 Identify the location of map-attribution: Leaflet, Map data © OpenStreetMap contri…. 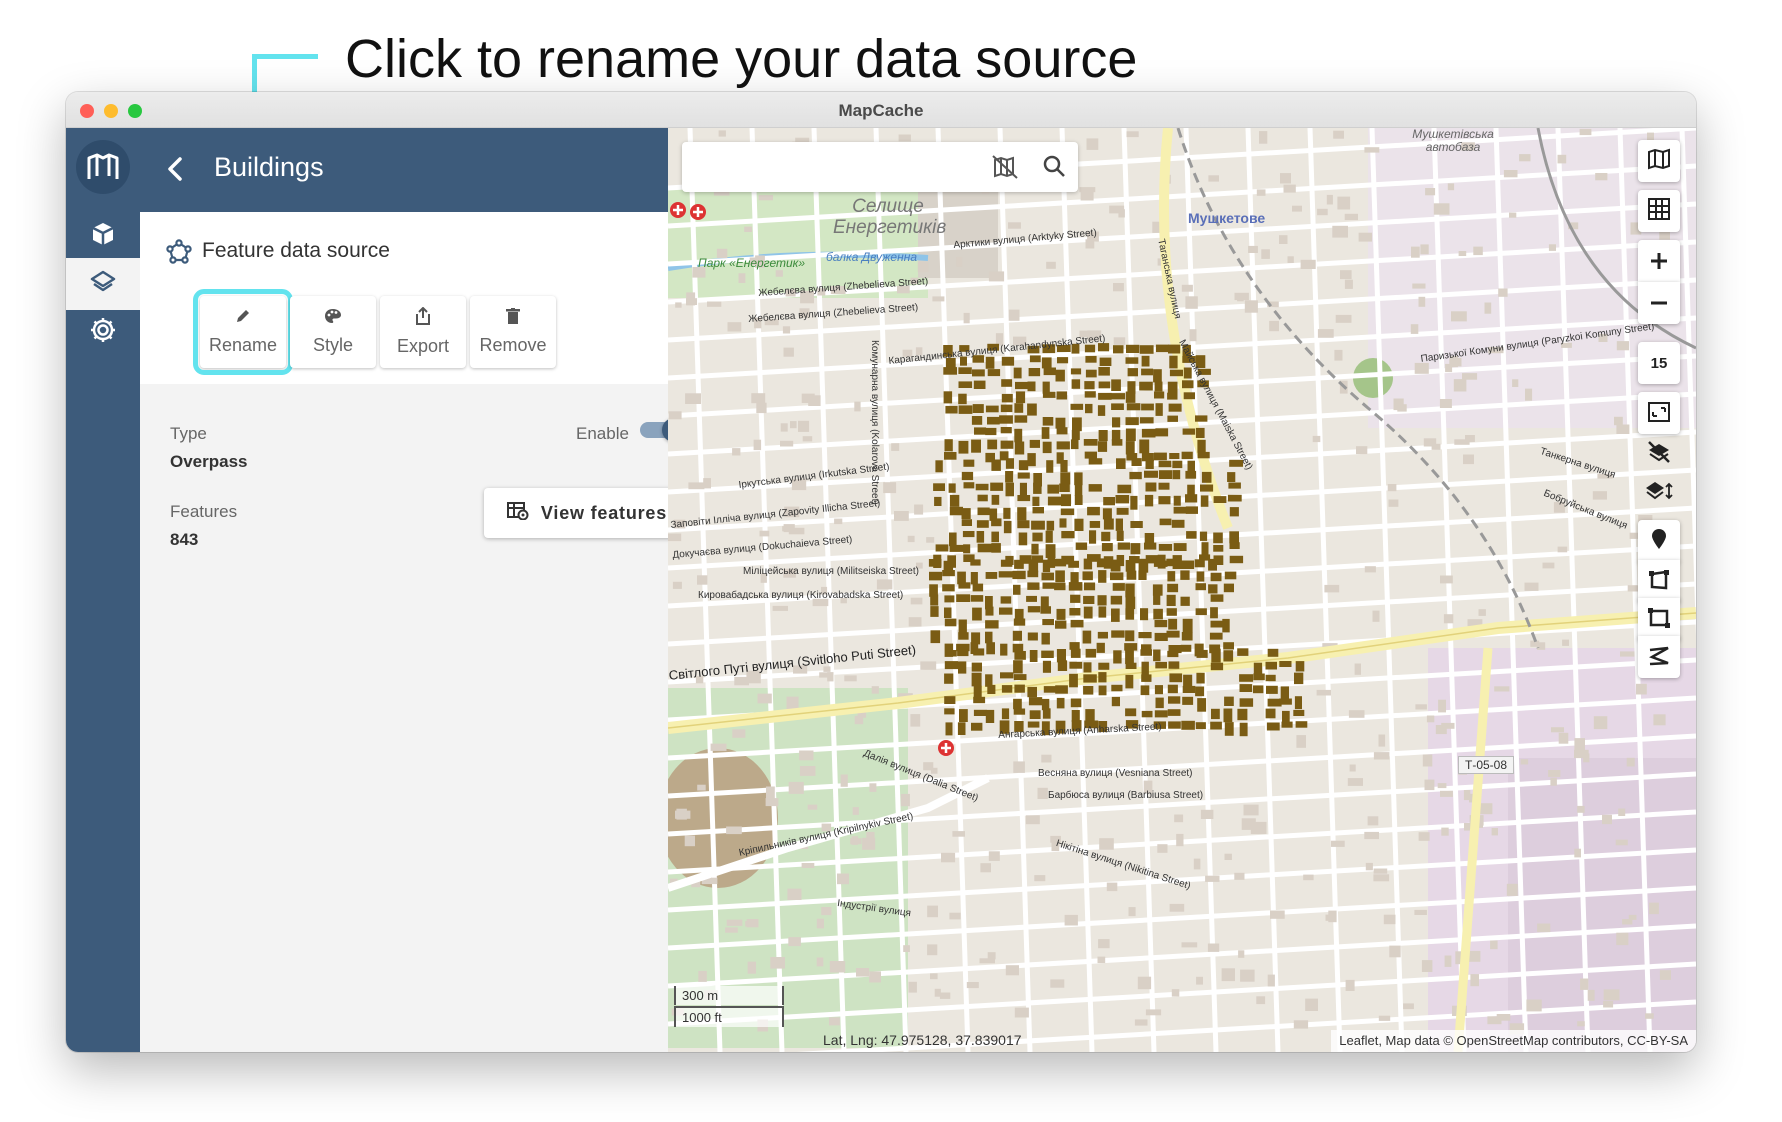
(1513, 1041).